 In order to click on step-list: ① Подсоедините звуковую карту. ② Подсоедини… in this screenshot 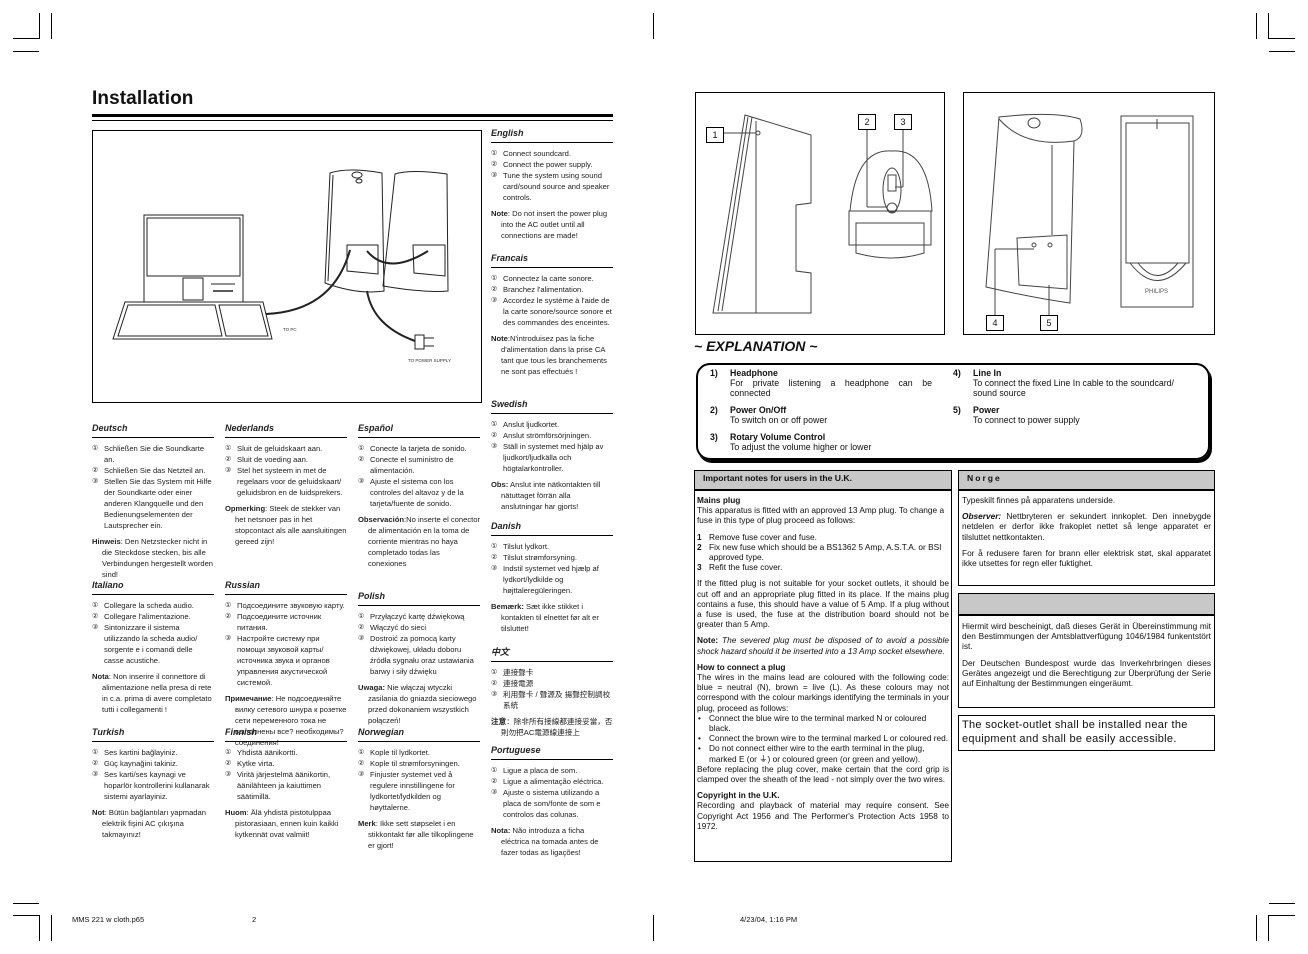, I will do `click(286, 644)`.